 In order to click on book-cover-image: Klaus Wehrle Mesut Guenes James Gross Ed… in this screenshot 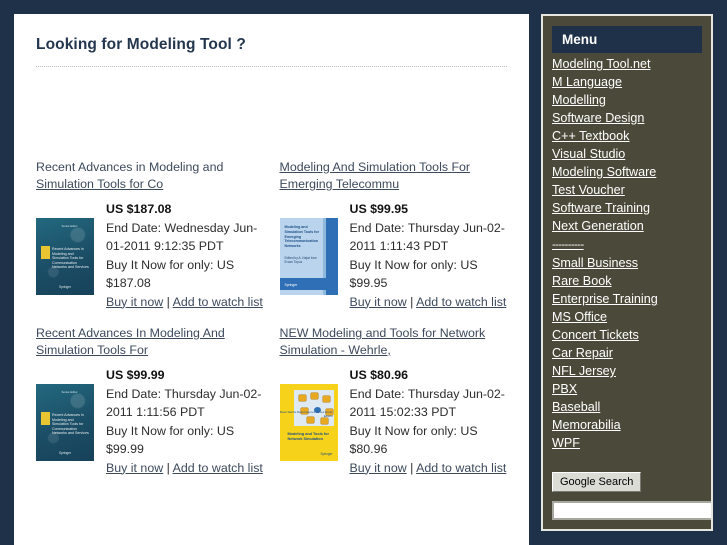, I will do `click(308, 422)`.